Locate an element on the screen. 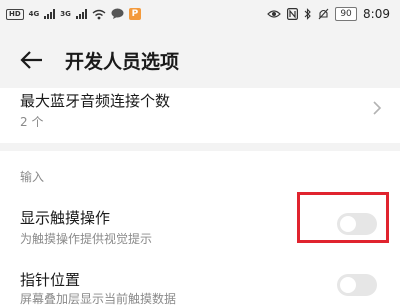  network-type-2: 3G is located at coordinates (65, 14).